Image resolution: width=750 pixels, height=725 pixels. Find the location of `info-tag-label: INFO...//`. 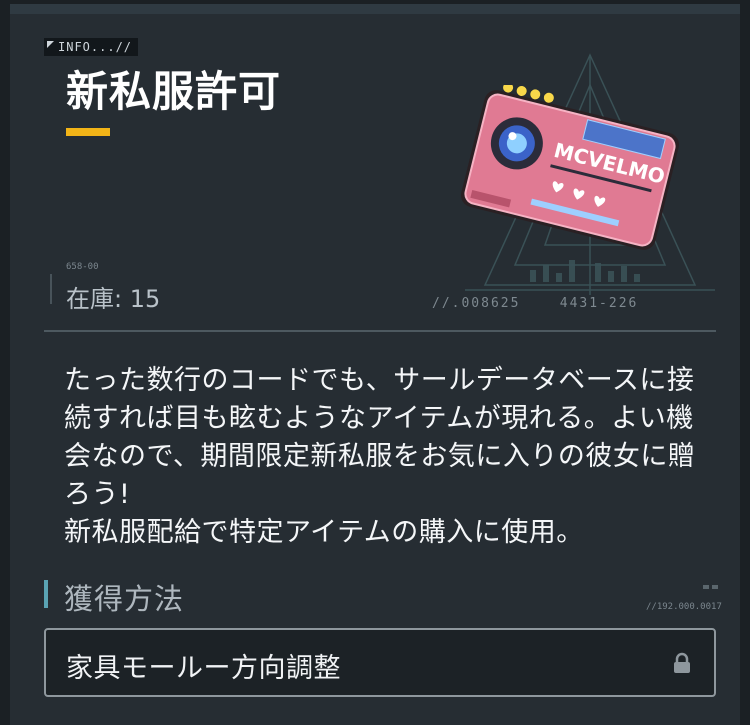

info-tag-label: INFO...// is located at coordinates (95, 47).